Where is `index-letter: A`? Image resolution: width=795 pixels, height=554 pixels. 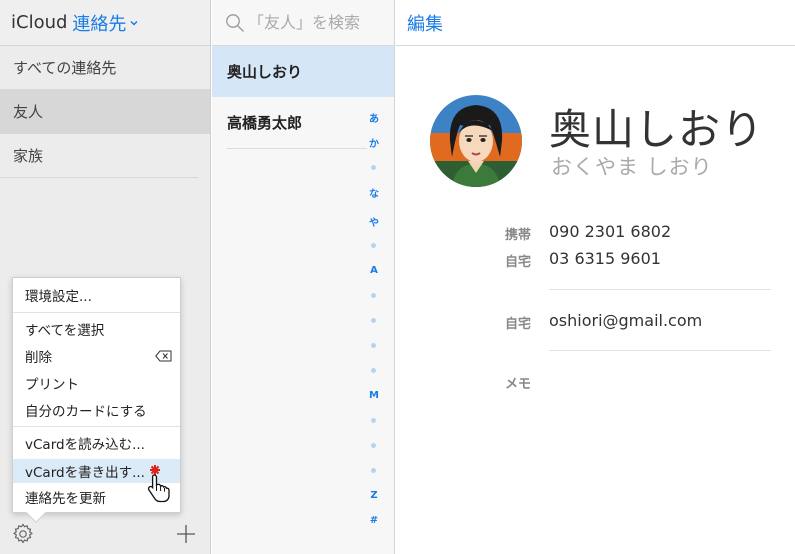
index-letter: A is located at coordinates (374, 270).